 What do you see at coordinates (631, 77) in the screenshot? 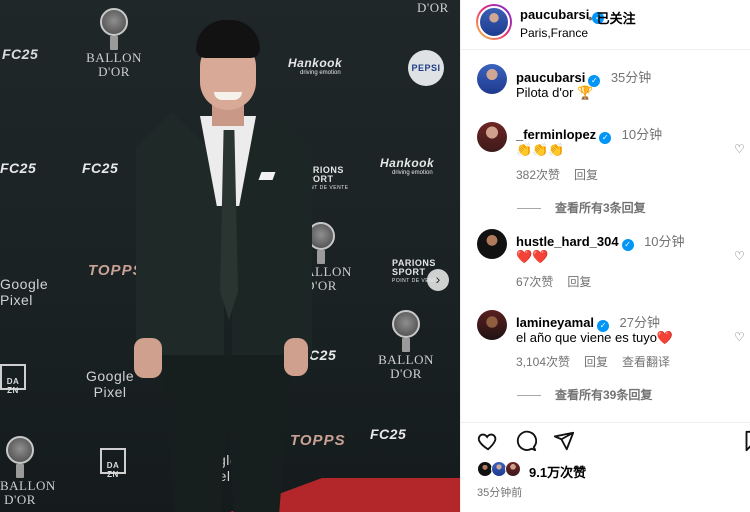
I see `caption-time: 35分钟` at bounding box center [631, 77].